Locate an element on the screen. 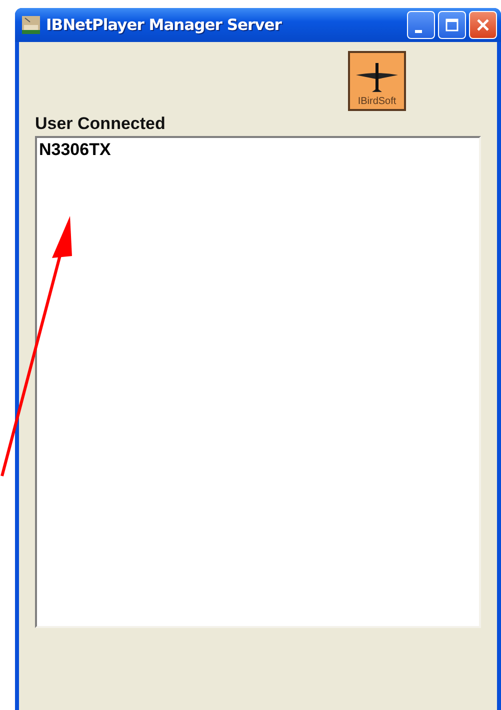  close-button is located at coordinates (483, 25).